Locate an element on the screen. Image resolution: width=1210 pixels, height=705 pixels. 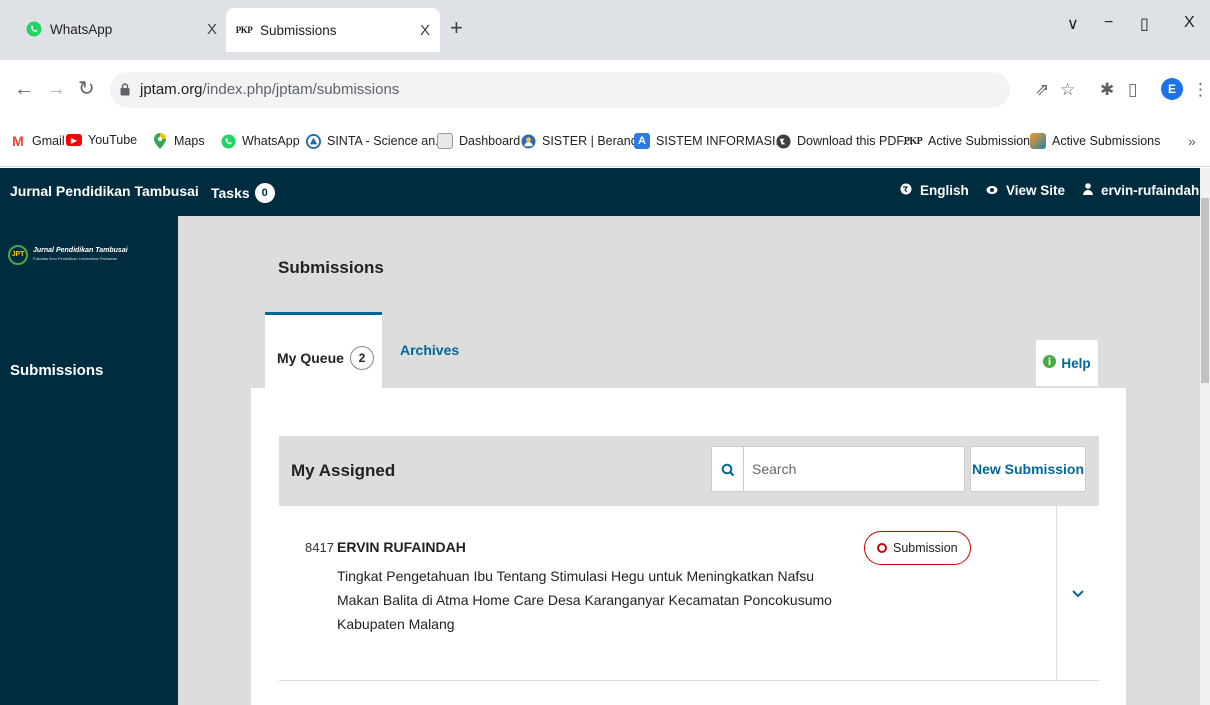
tab-my-queue: My Queue 2 is located at coordinates (323, 350).